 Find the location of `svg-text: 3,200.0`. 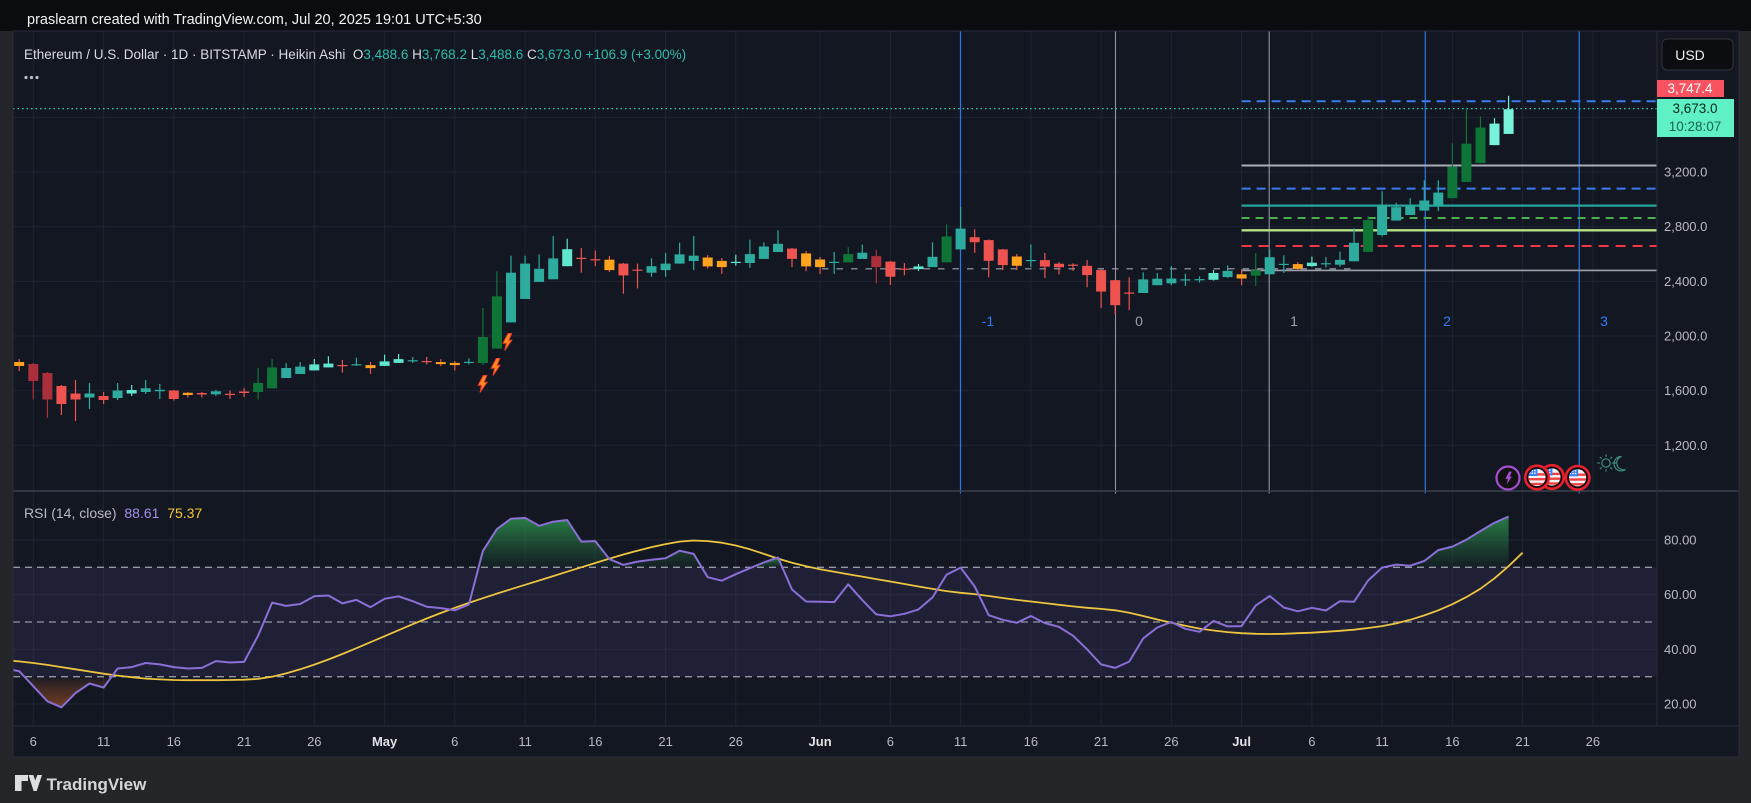

svg-text: 3,200.0 is located at coordinates (1685, 172).